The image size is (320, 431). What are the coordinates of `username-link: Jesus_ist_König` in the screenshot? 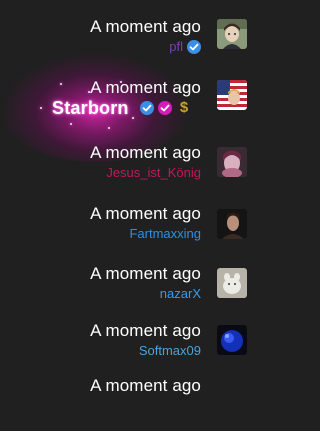 It's located at (153, 173).